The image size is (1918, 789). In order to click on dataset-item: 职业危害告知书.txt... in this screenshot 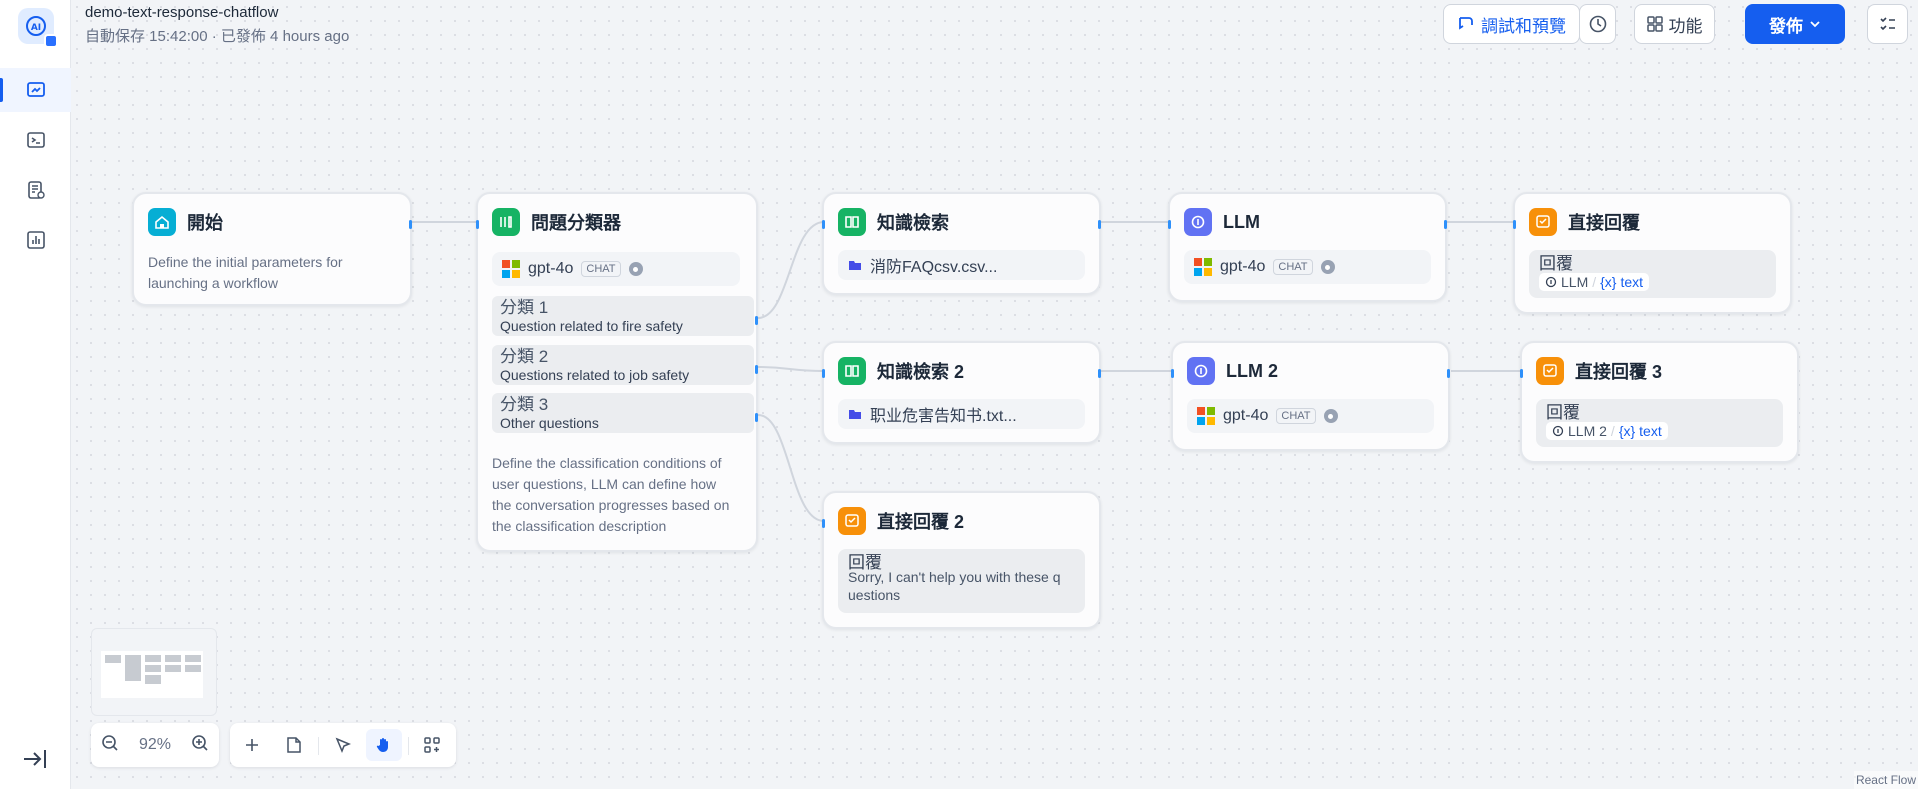, I will do `click(961, 414)`.